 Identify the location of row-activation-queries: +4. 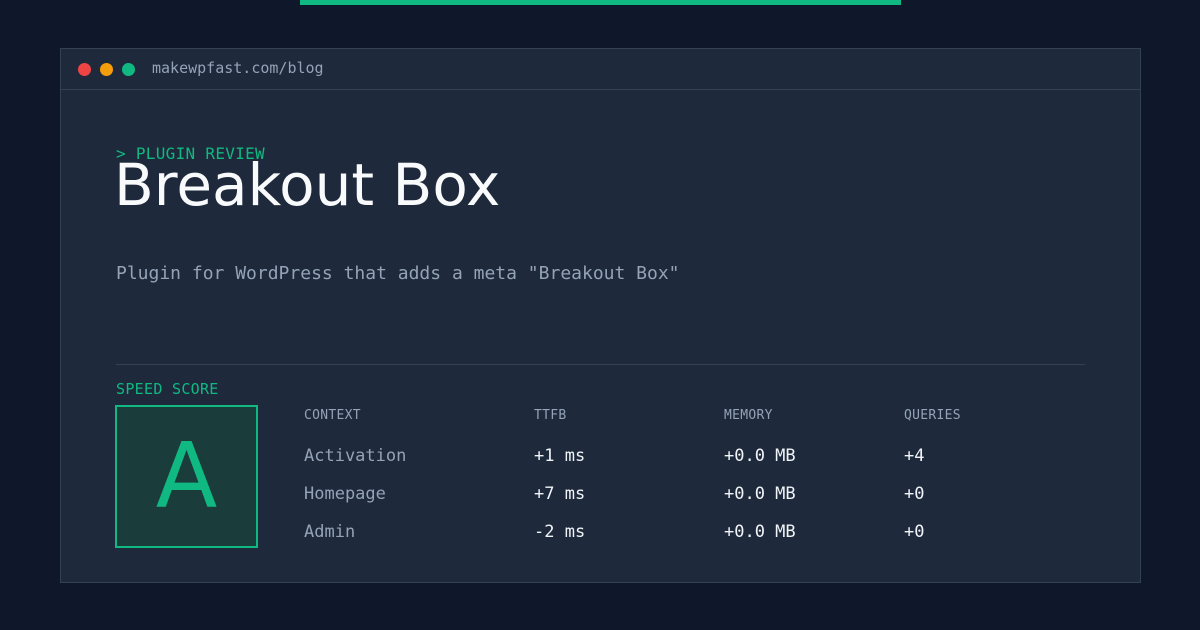
(914, 456).